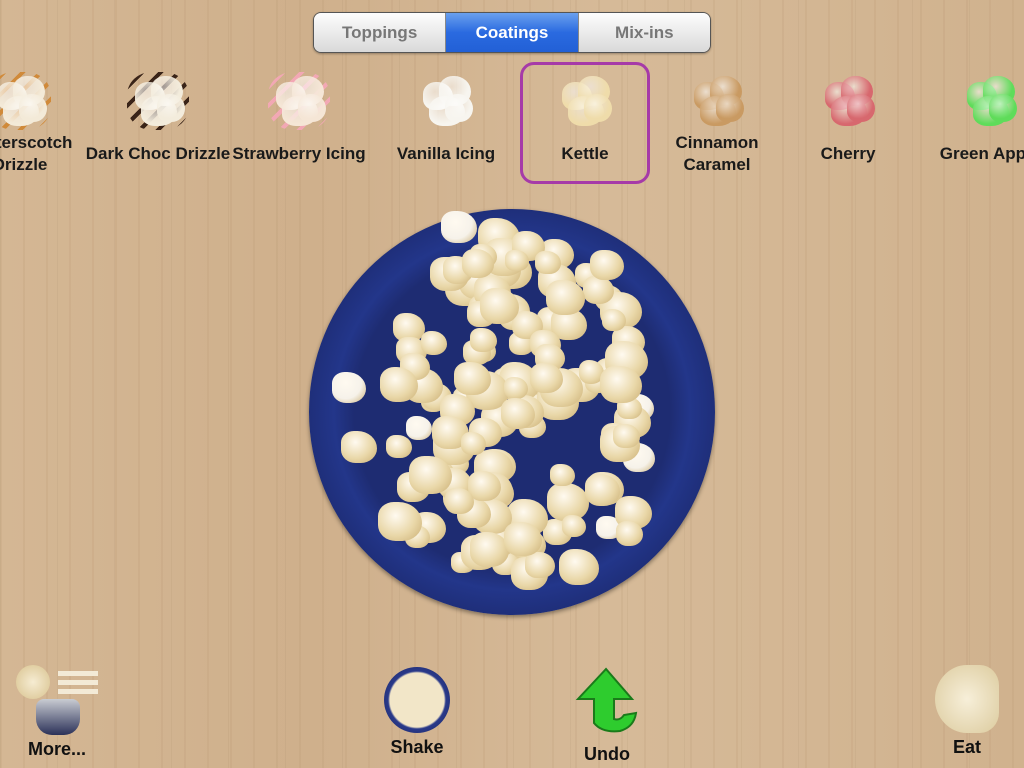  I want to click on undo-button: Undo, so click(607, 715).